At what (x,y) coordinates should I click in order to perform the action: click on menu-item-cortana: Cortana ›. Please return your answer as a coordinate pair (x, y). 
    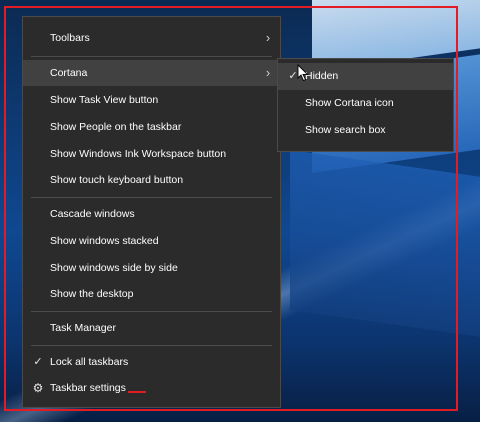
    Looking at the image, I should click on (151, 73).